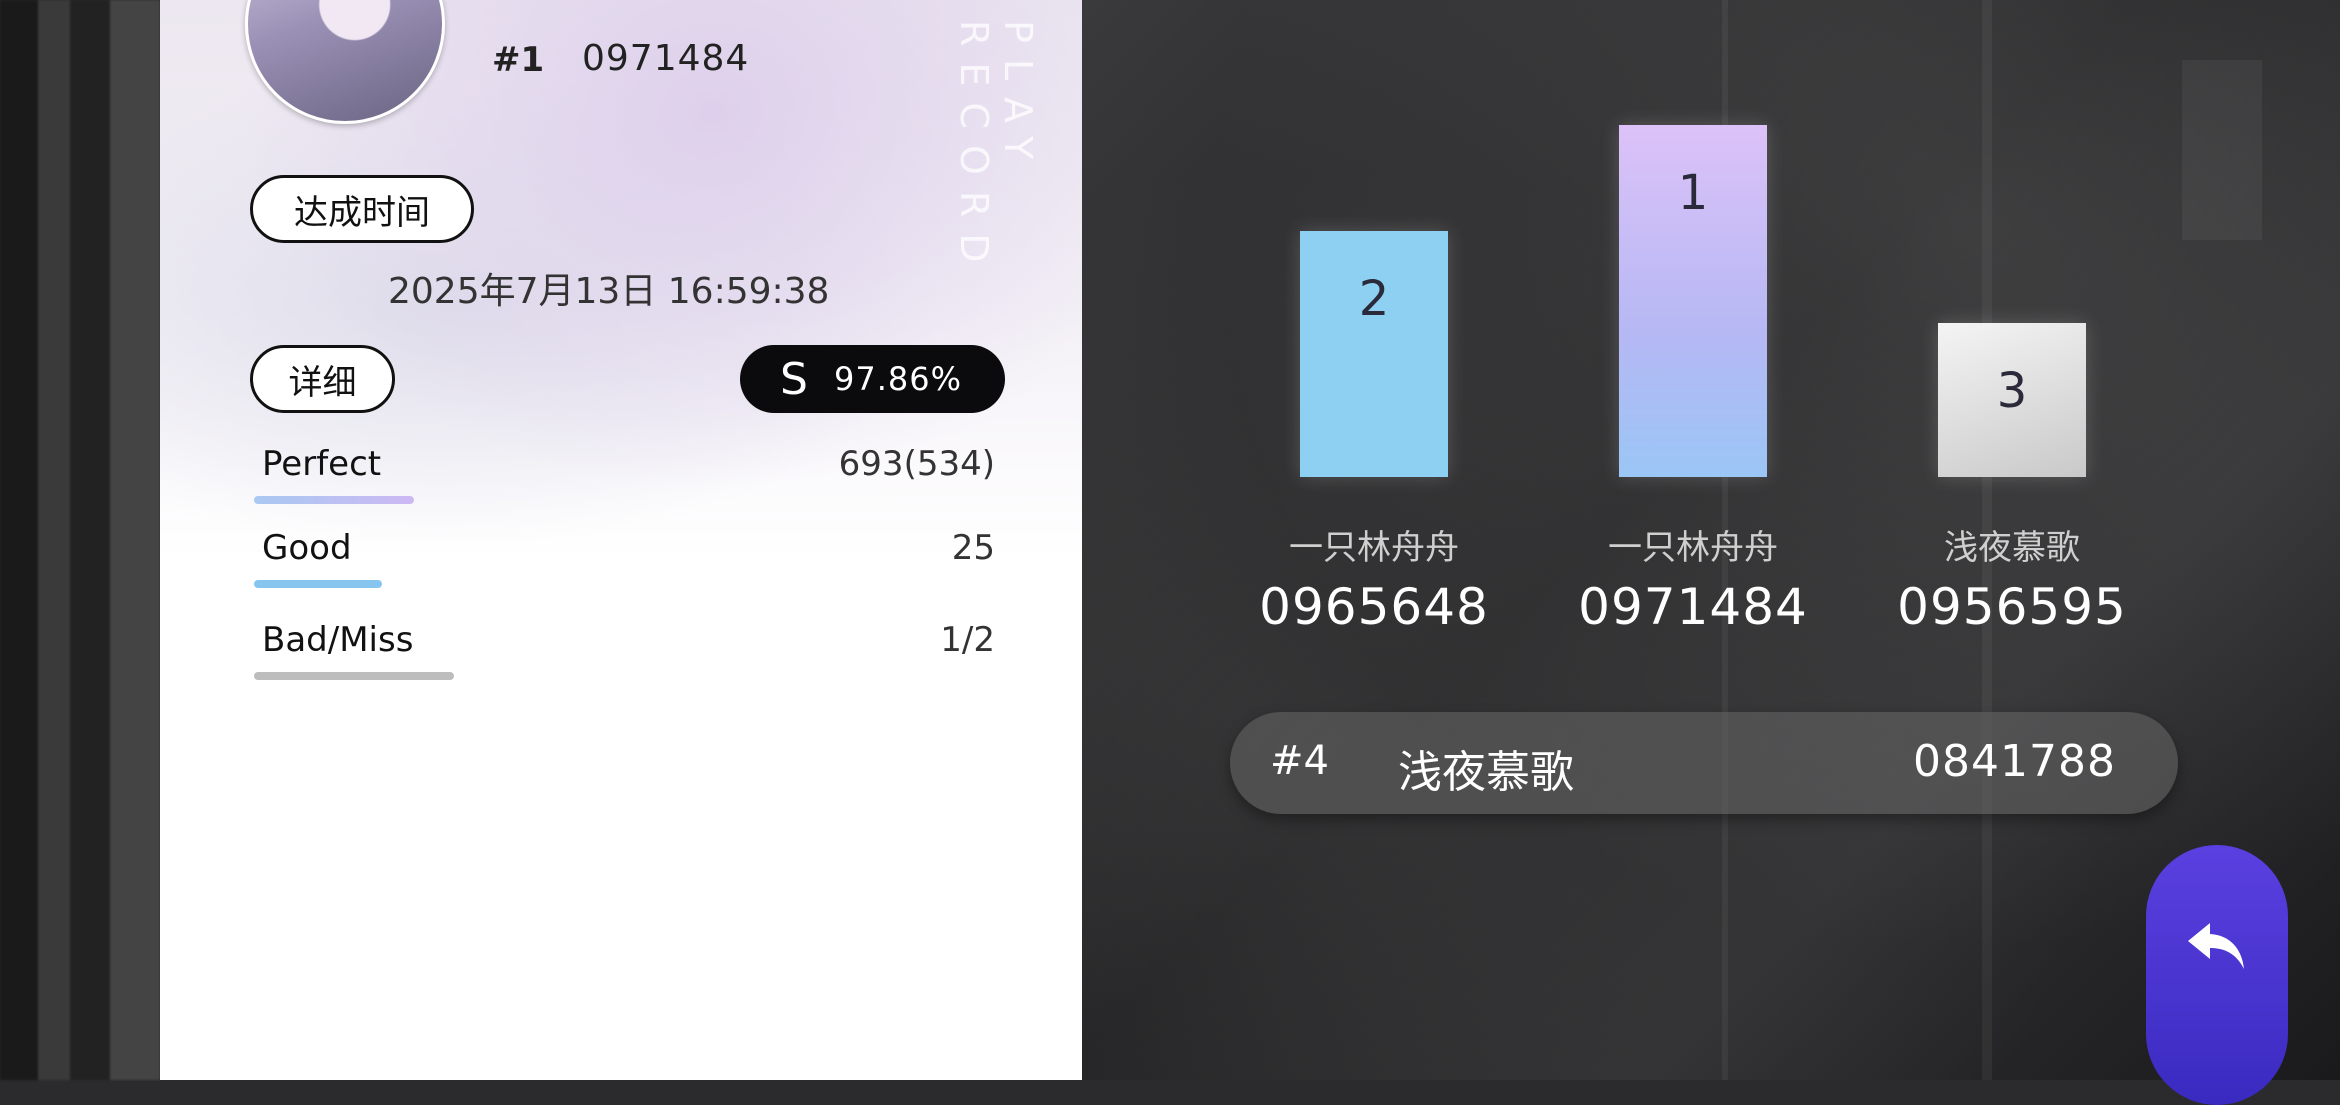  What do you see at coordinates (967, 640) in the screenshot?
I see `judgement-value-badmiss: 1/2` at bounding box center [967, 640].